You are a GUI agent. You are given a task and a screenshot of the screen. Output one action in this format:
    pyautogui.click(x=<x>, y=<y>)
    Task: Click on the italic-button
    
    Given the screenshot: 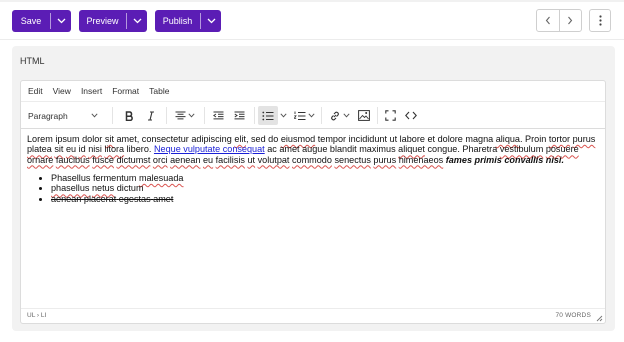 What is the action you would take?
    pyautogui.click(x=150, y=115)
    